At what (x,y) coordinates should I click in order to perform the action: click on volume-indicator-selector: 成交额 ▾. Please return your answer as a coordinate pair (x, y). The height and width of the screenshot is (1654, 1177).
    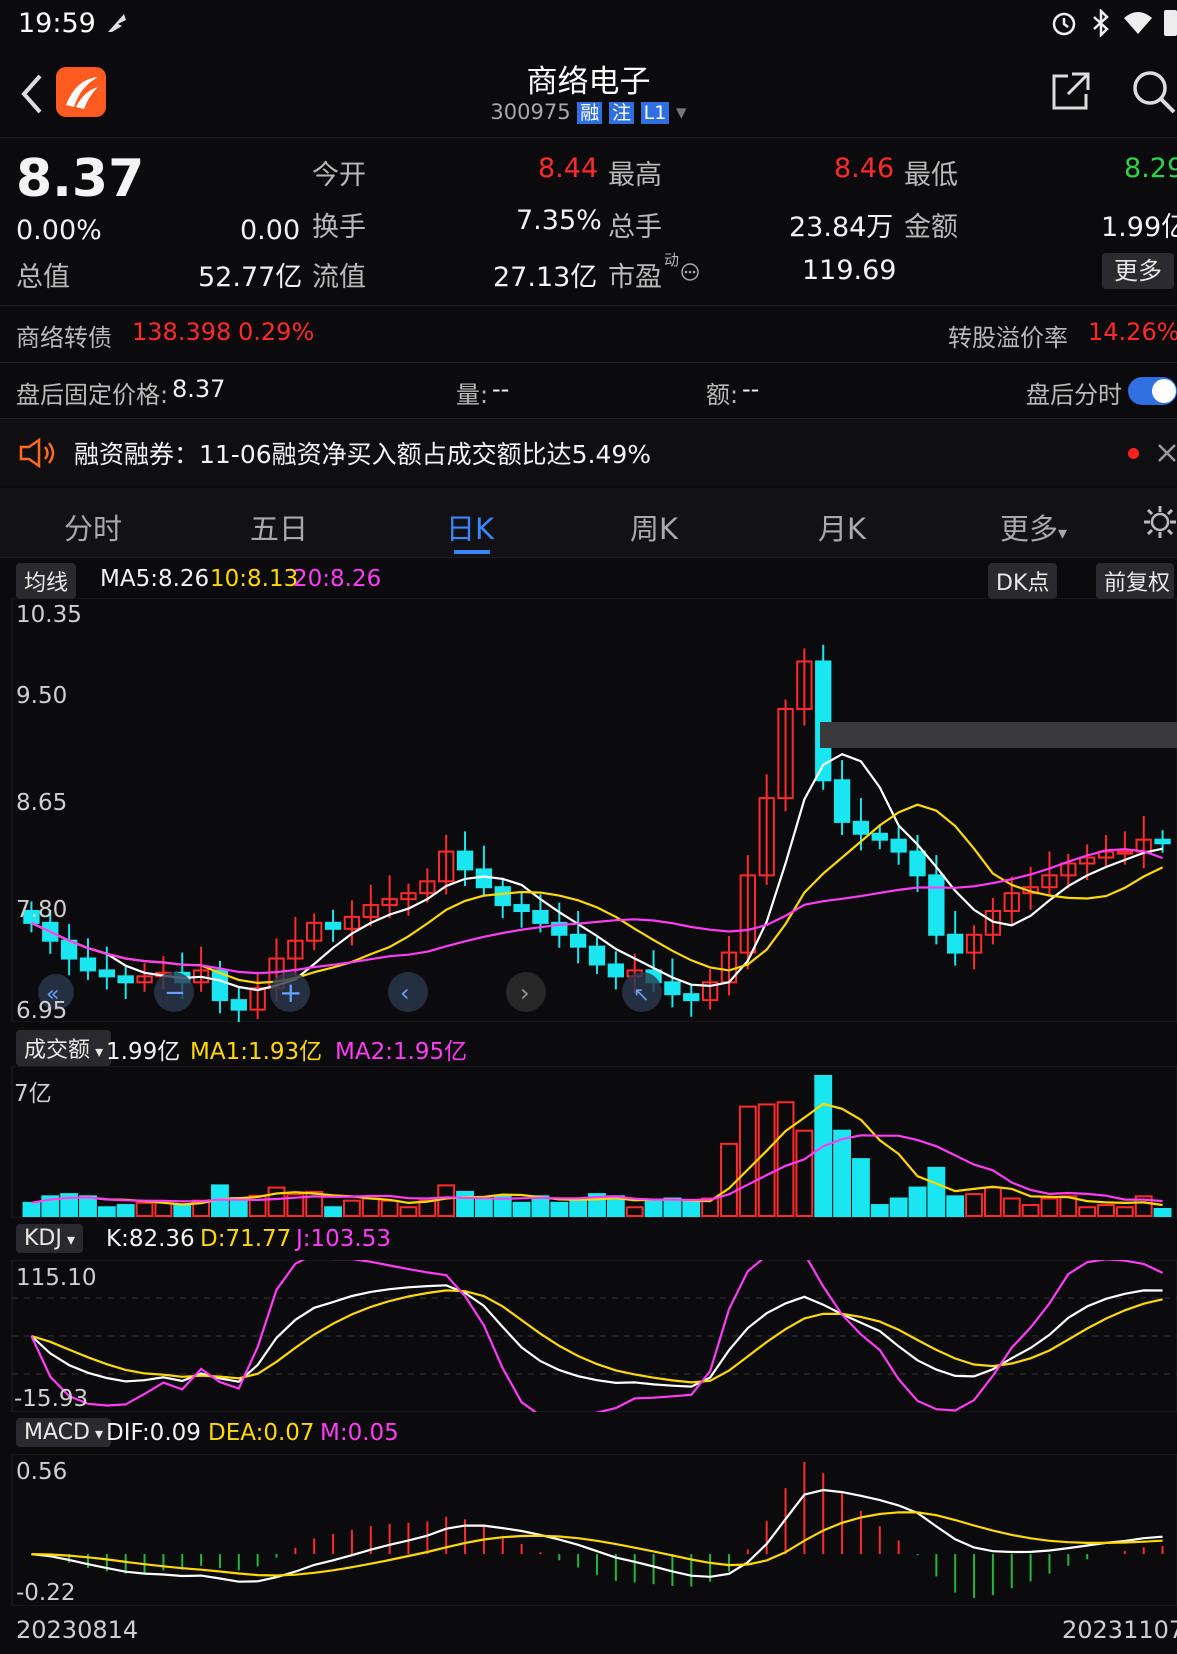
    Looking at the image, I should click on (64, 1048).